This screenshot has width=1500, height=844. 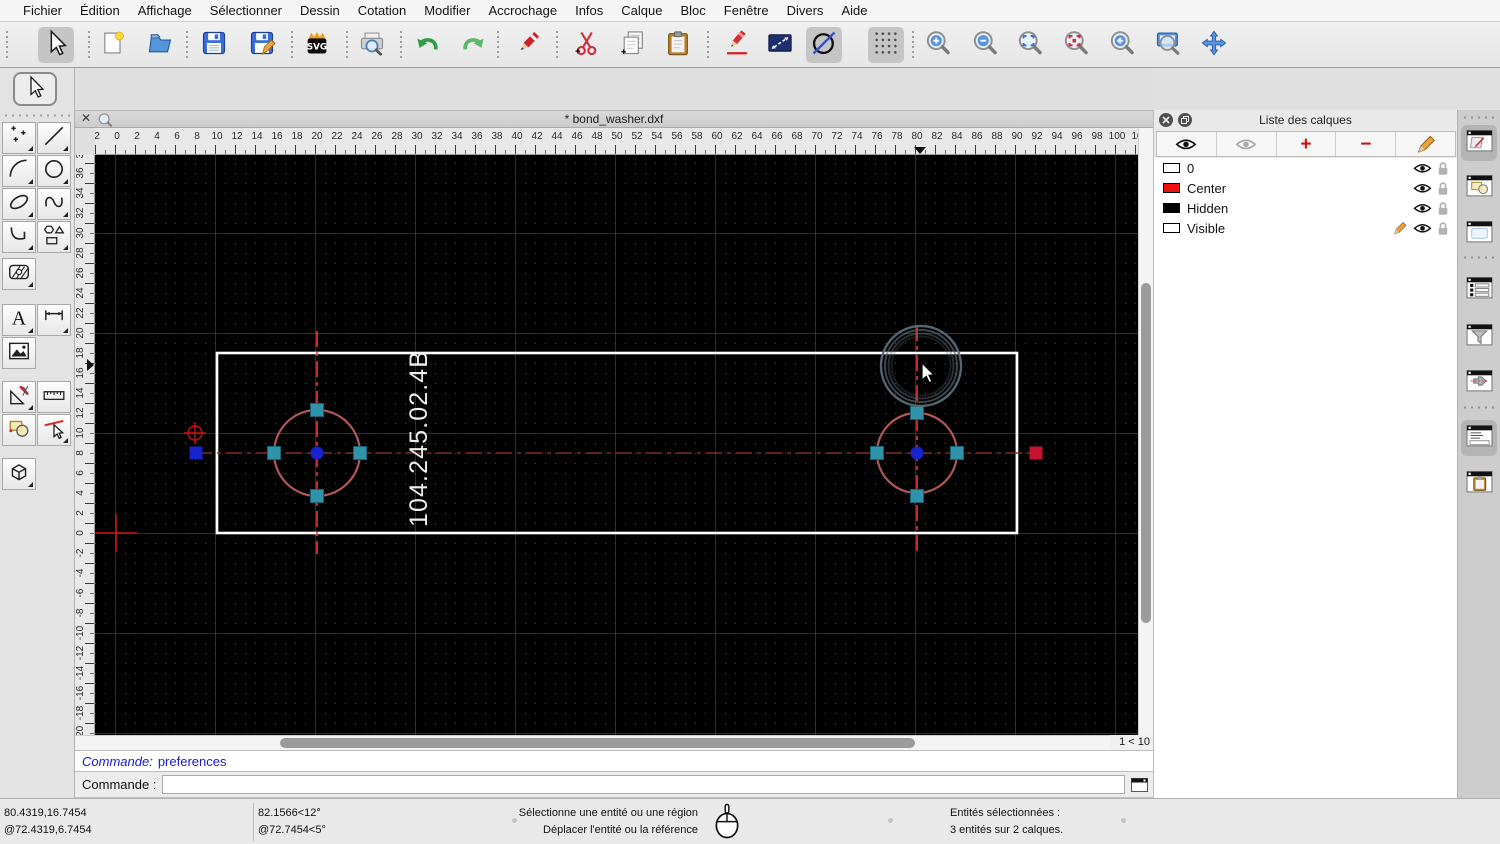 What do you see at coordinates (597, 743) in the screenshot?
I see `horizontal-scrollbar-thumb` at bounding box center [597, 743].